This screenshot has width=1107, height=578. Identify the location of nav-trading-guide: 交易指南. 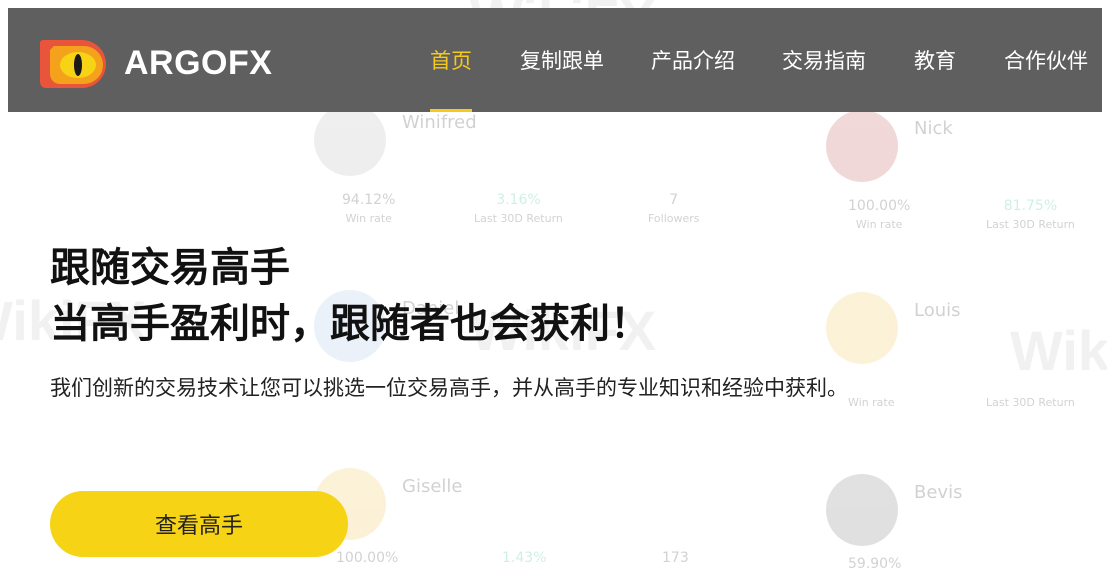
(824, 60).